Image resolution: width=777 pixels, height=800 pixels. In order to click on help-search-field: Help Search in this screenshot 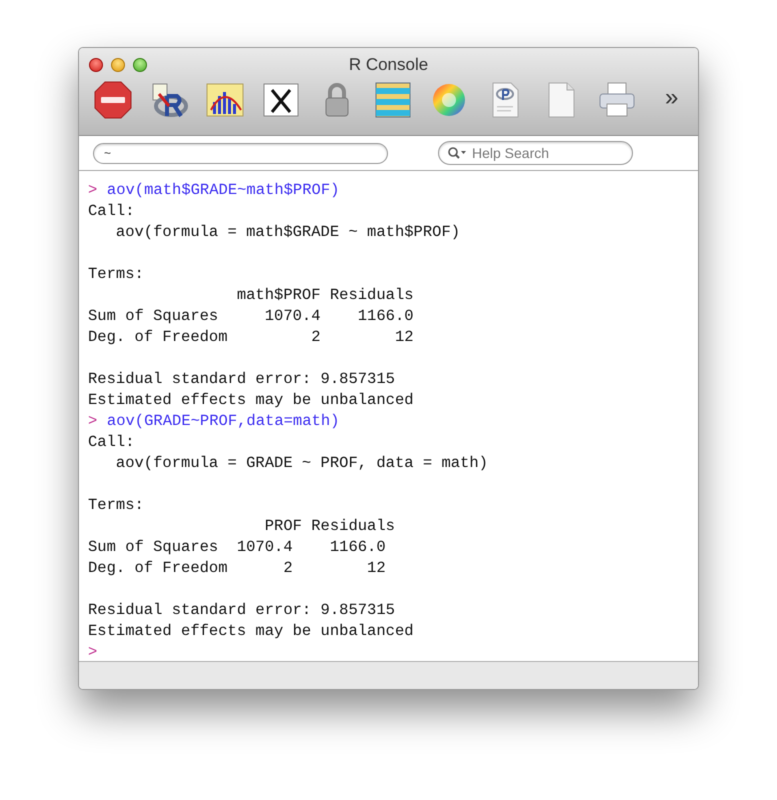, I will do `click(535, 153)`.